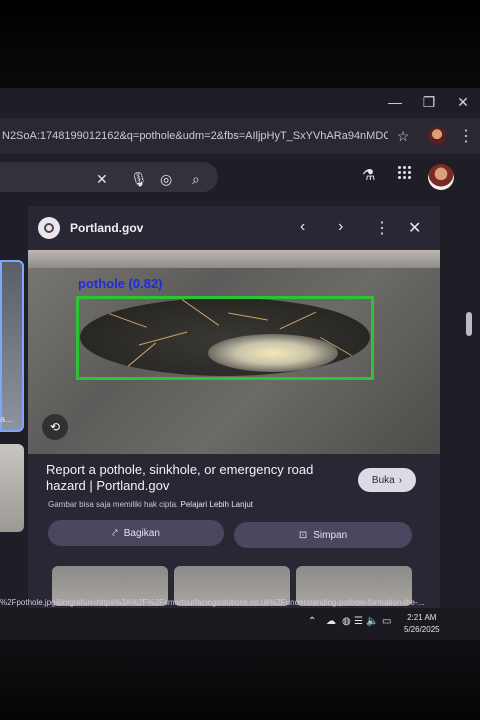  I want to click on open-button: Buka ›, so click(387, 480).